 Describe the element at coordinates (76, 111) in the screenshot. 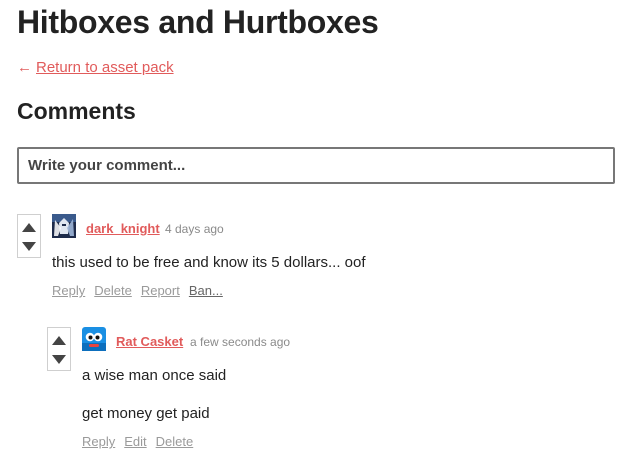

I see `comments-heading: Comments` at that location.